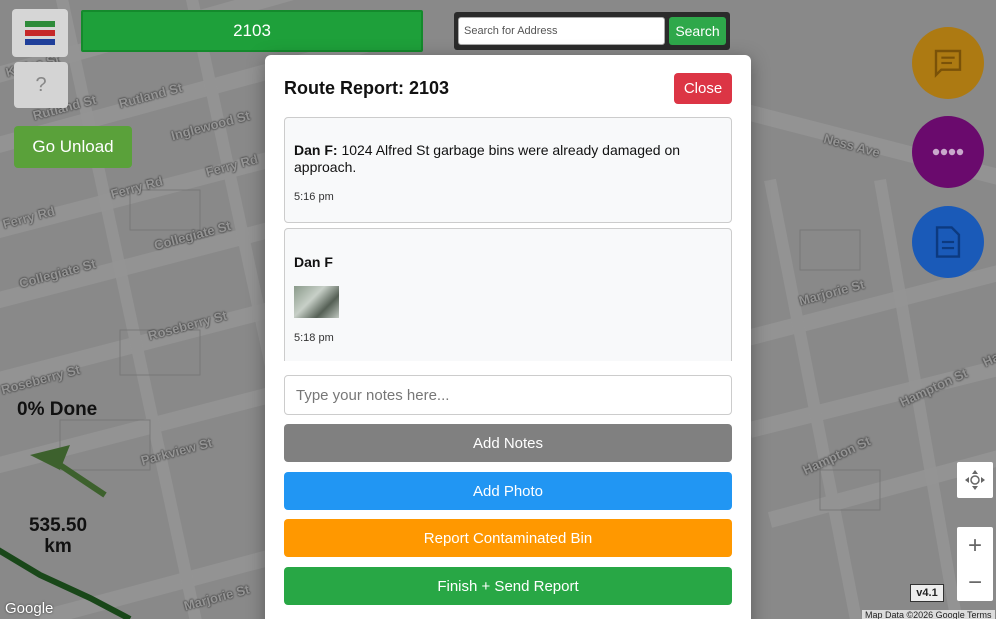  What do you see at coordinates (508, 586) in the screenshot?
I see `finish-send-report-button: Finish + Send Report` at bounding box center [508, 586].